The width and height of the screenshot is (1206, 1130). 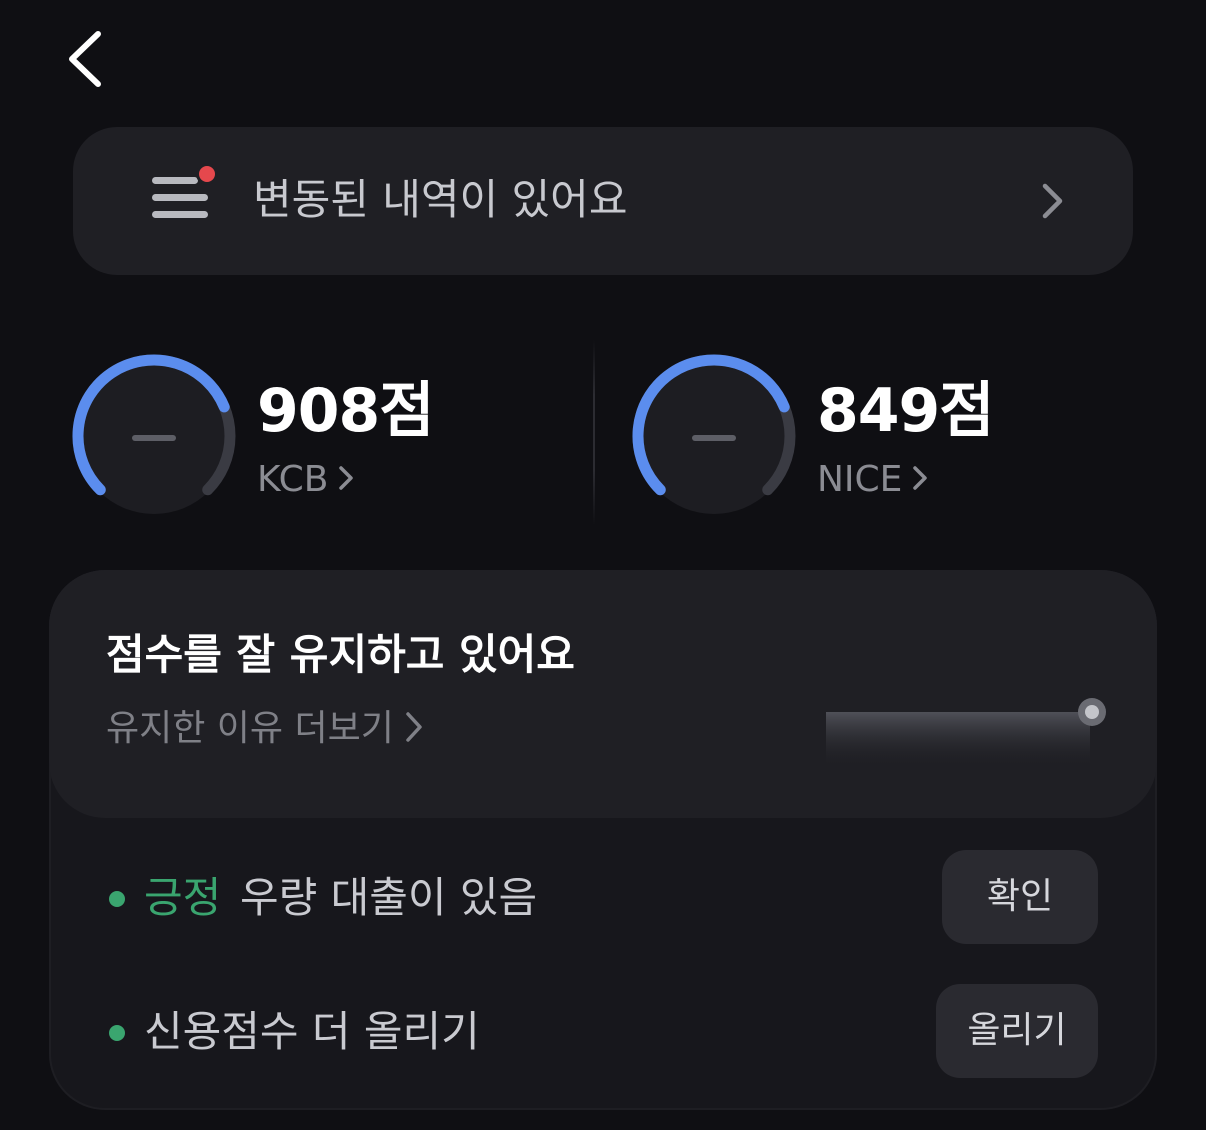 What do you see at coordinates (603, 1032) in the screenshot?
I see `list-item-raise-score: 신용점수 더 올리기 올리기` at bounding box center [603, 1032].